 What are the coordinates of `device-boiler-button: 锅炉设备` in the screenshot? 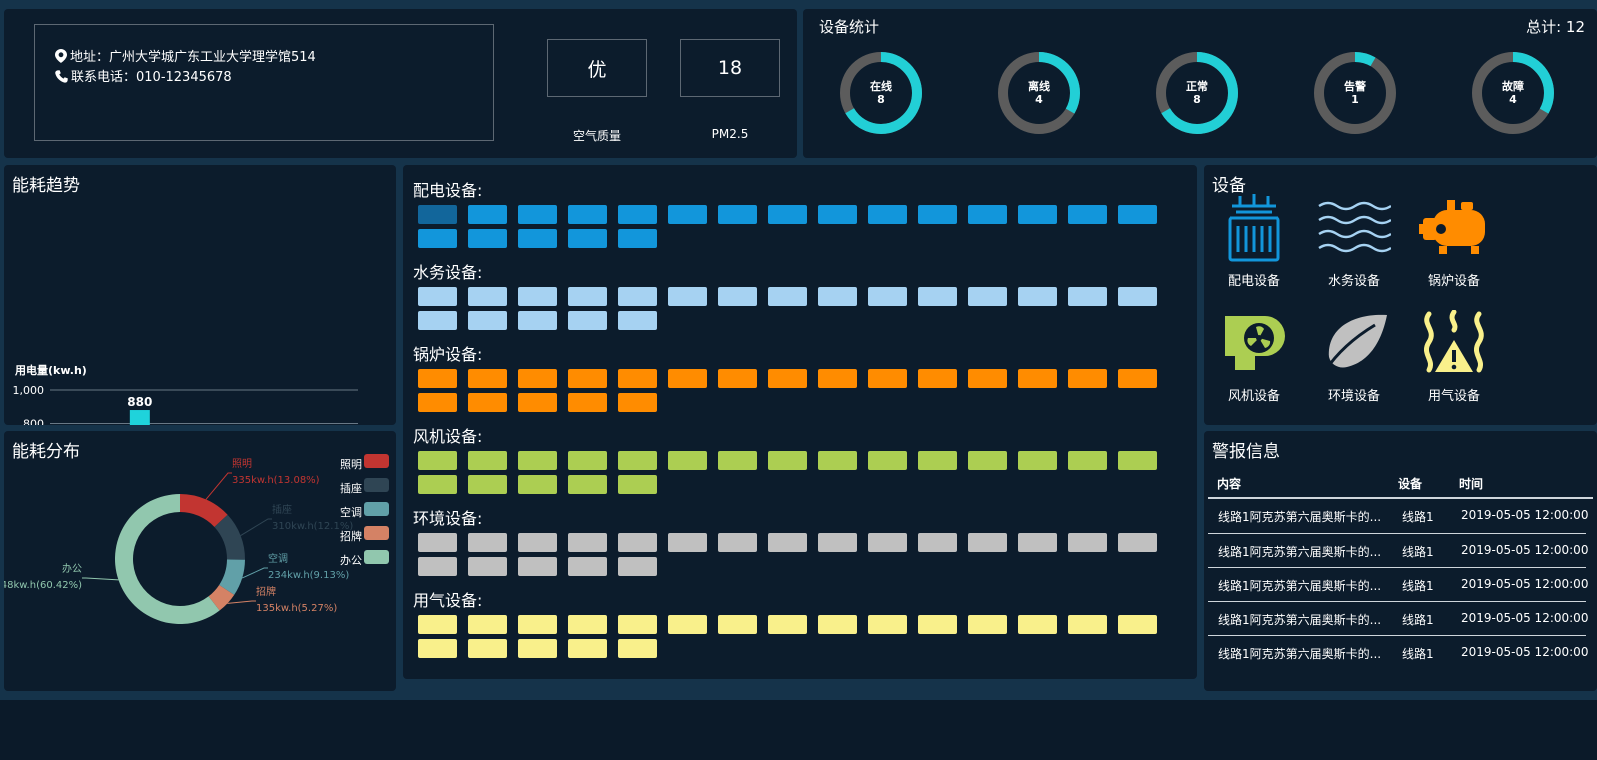 It's located at (1454, 240).